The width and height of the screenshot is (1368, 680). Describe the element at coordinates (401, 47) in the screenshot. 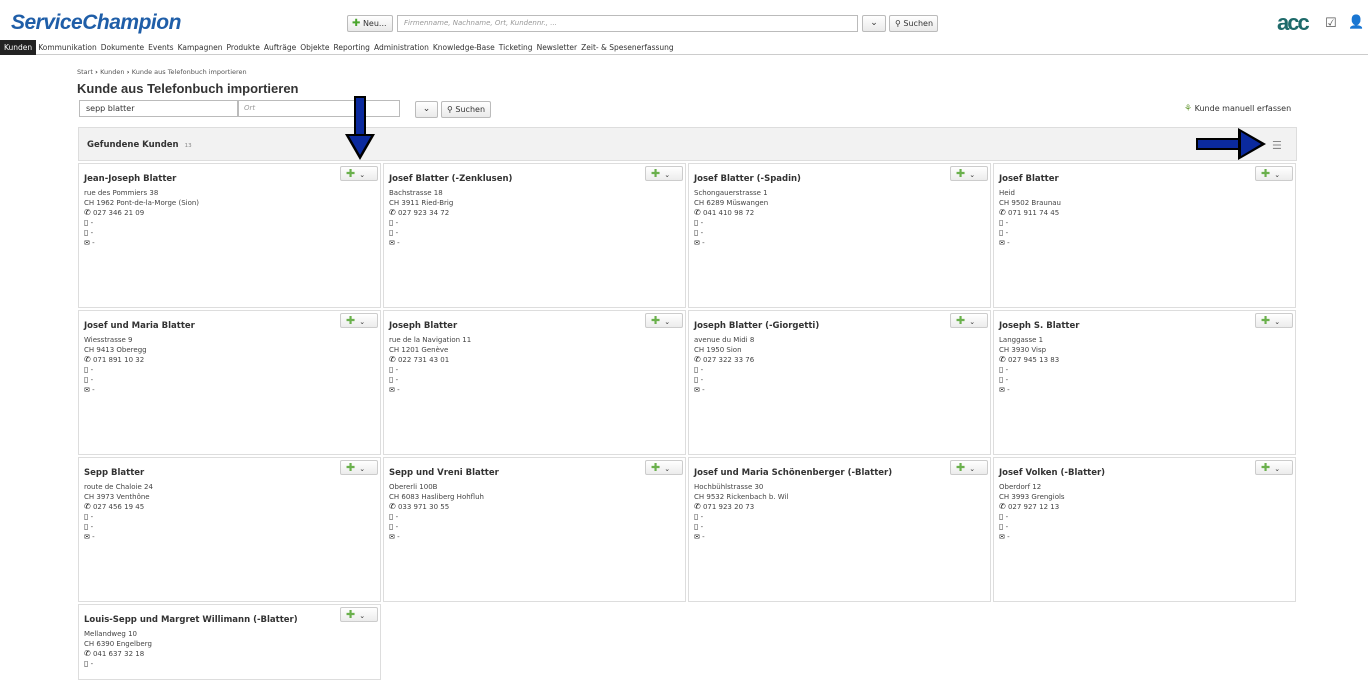

I see `nav-item-administration: Administration` at that location.